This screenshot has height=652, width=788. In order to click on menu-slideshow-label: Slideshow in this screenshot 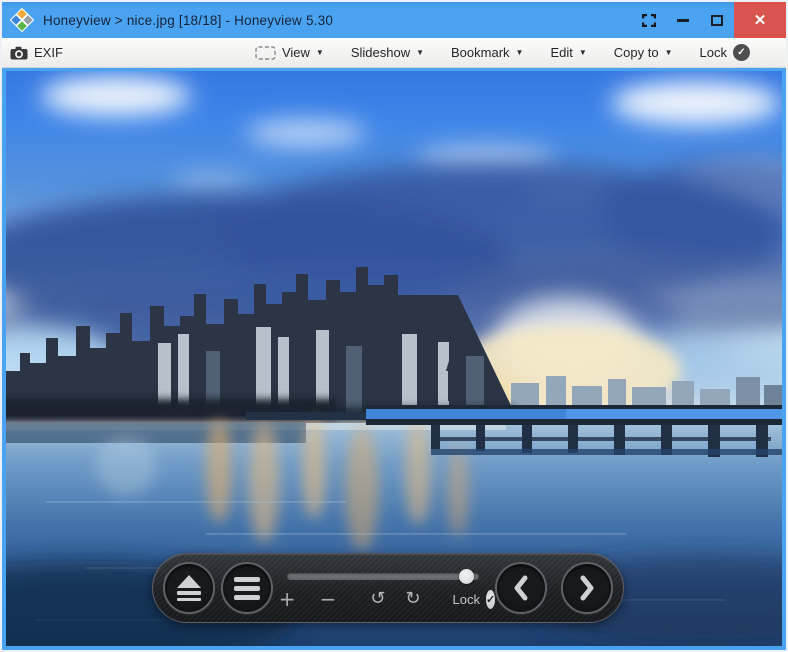, I will do `click(380, 52)`.